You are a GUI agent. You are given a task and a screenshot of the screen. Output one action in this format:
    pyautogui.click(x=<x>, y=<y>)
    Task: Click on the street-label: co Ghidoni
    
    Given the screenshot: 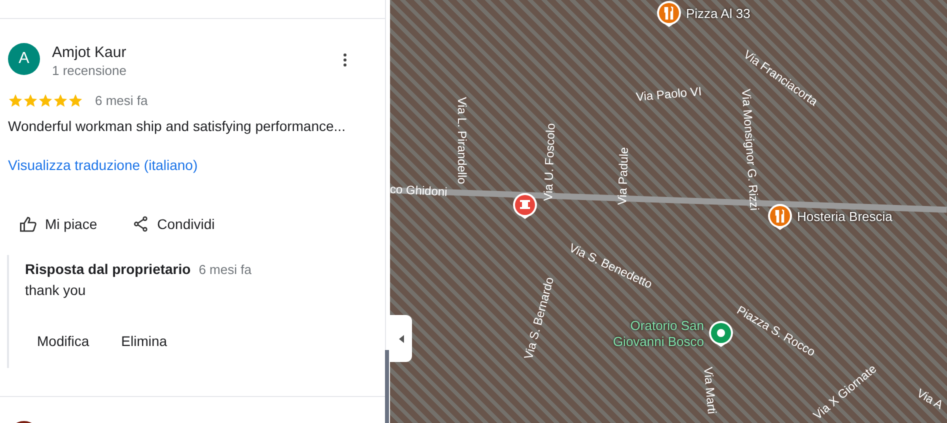 What is the action you would take?
    pyautogui.click(x=419, y=191)
    